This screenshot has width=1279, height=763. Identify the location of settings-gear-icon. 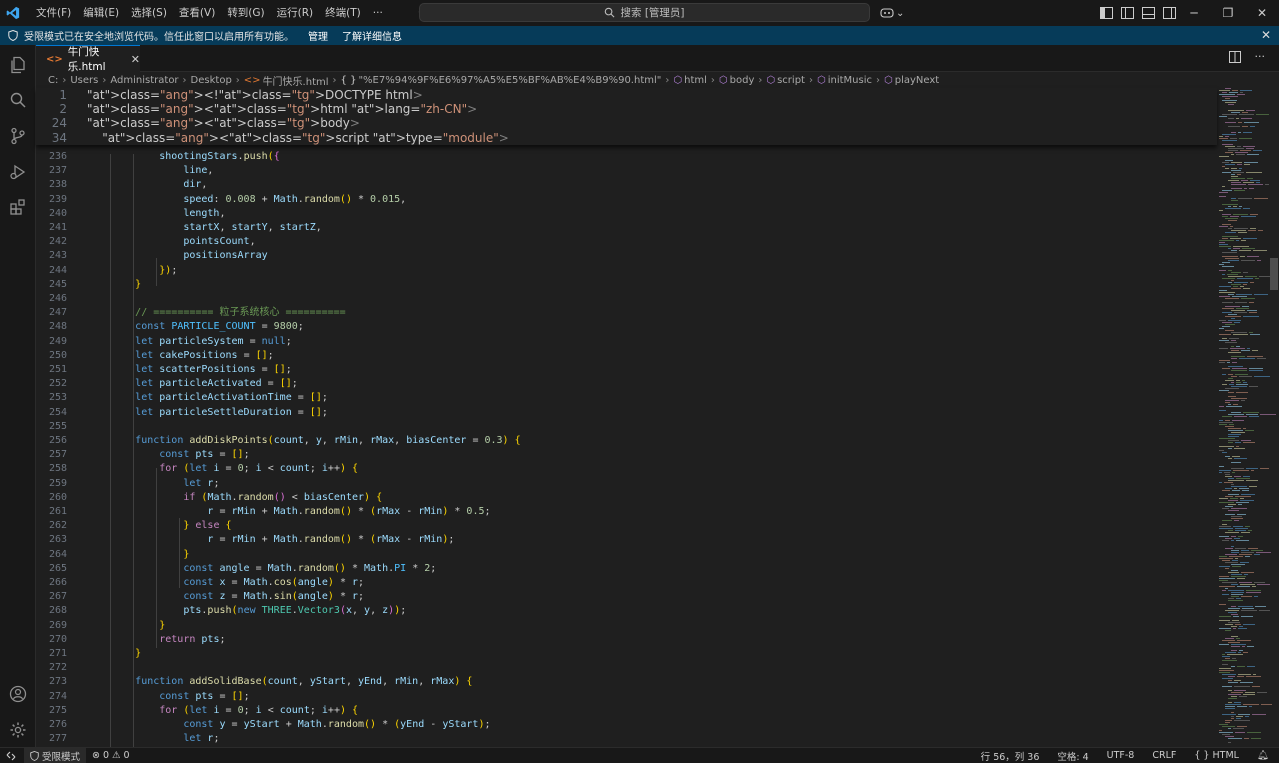
(18, 730).